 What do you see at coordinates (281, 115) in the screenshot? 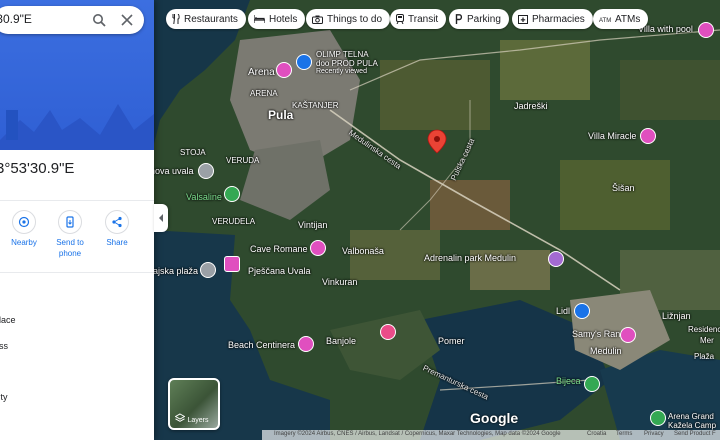
I see `city-label-pula: Pula` at bounding box center [281, 115].